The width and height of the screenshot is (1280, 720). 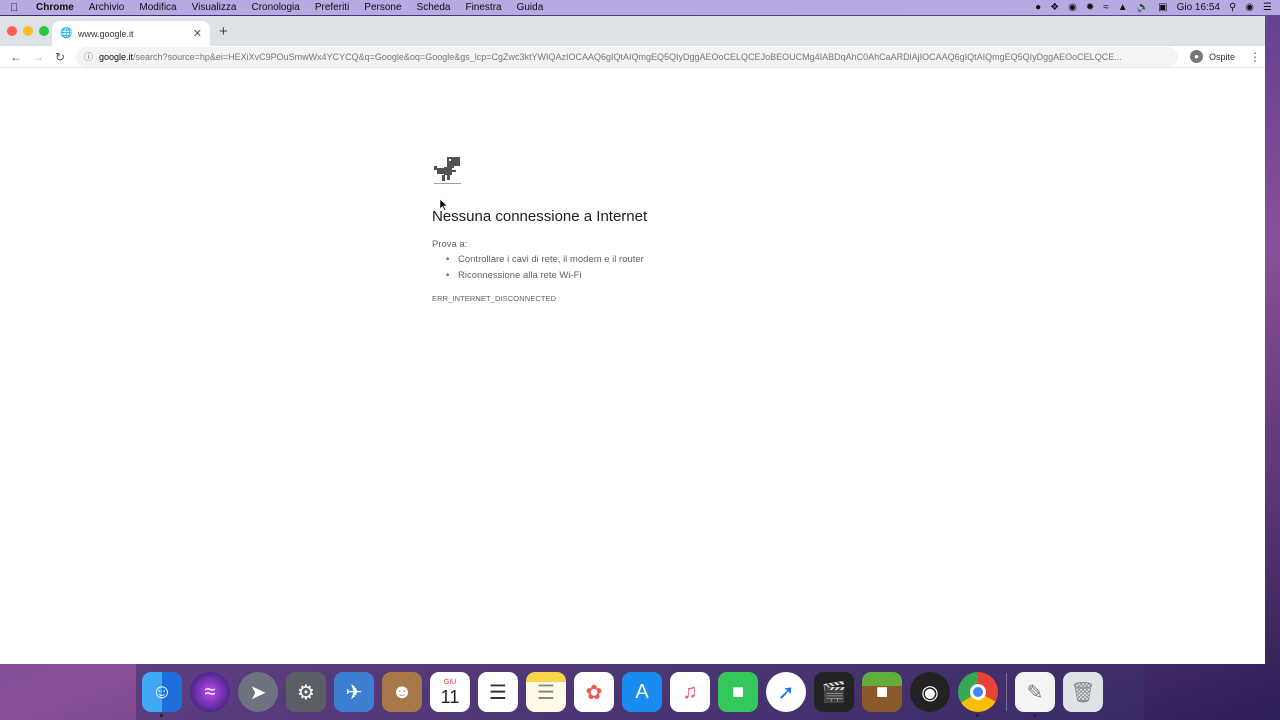 I want to click on chrome-center-icon, so click(x=978, y=692).